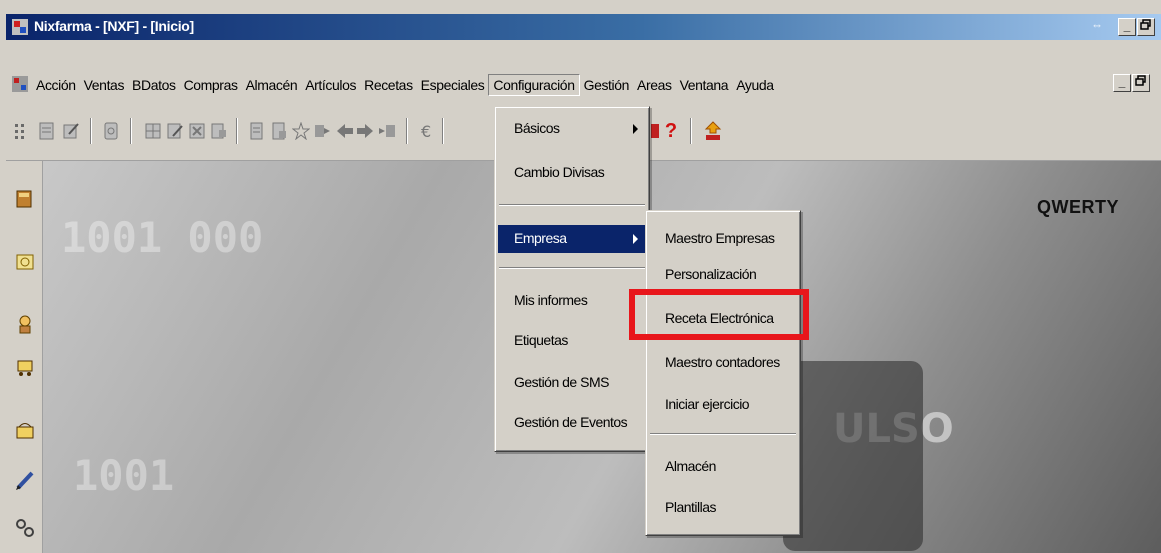 This screenshot has width=1161, height=553. I want to click on grid-icon, so click(153, 131).